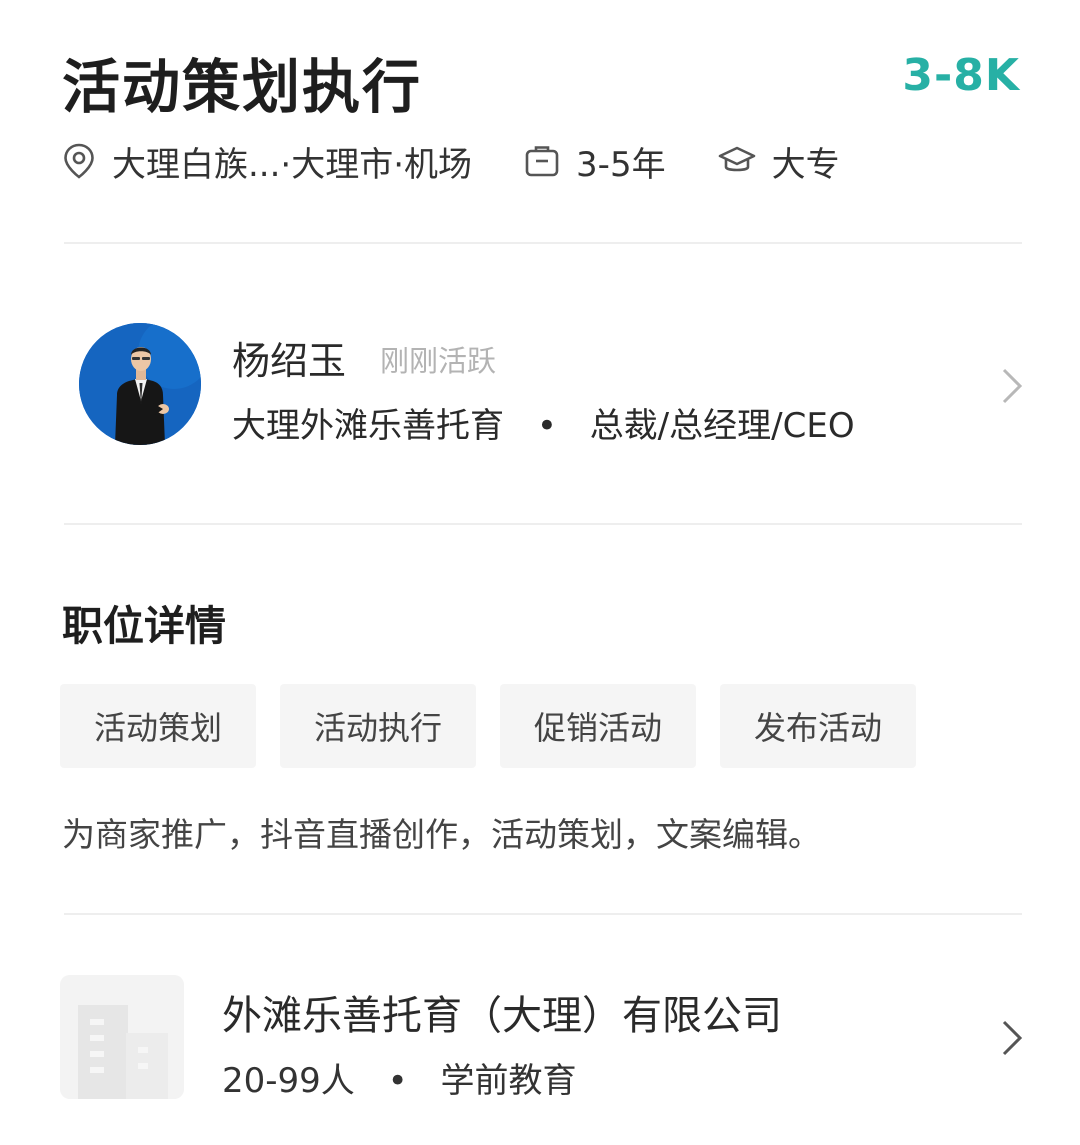  I want to click on company-meta: 20-99人 • 学前教育, so click(399, 1077).